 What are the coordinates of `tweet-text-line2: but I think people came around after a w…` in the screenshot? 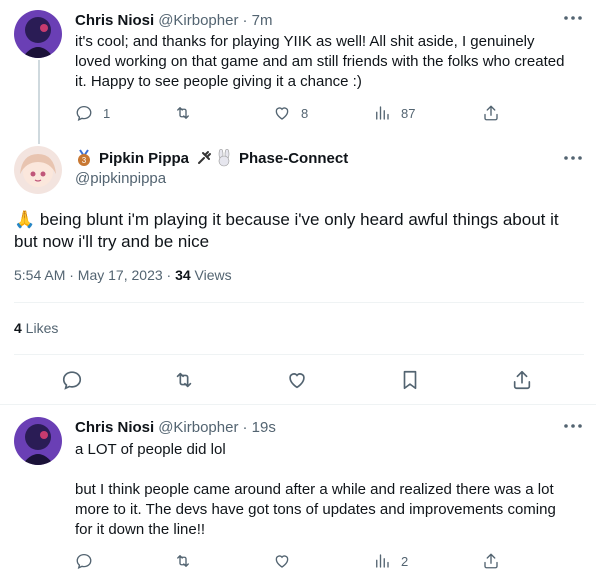 It's located at (315, 509).